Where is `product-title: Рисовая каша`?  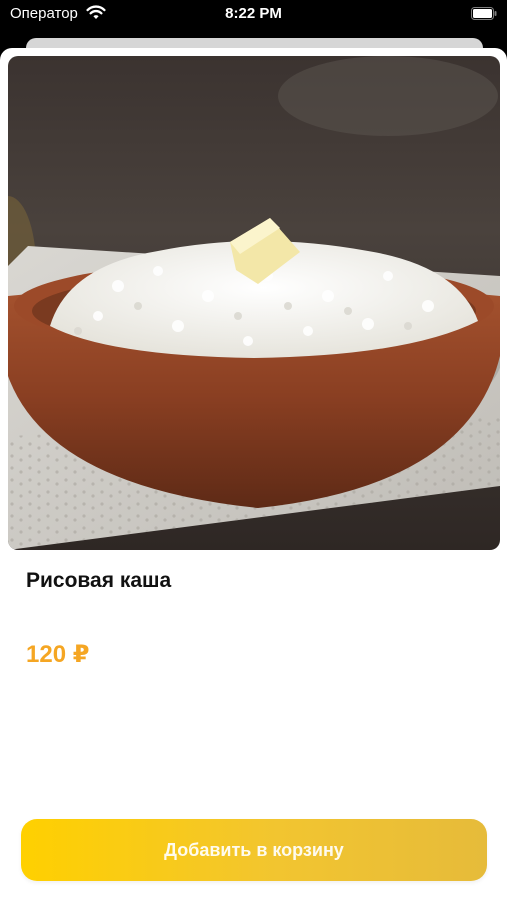 product-title: Рисовая каша is located at coordinates (99, 580).